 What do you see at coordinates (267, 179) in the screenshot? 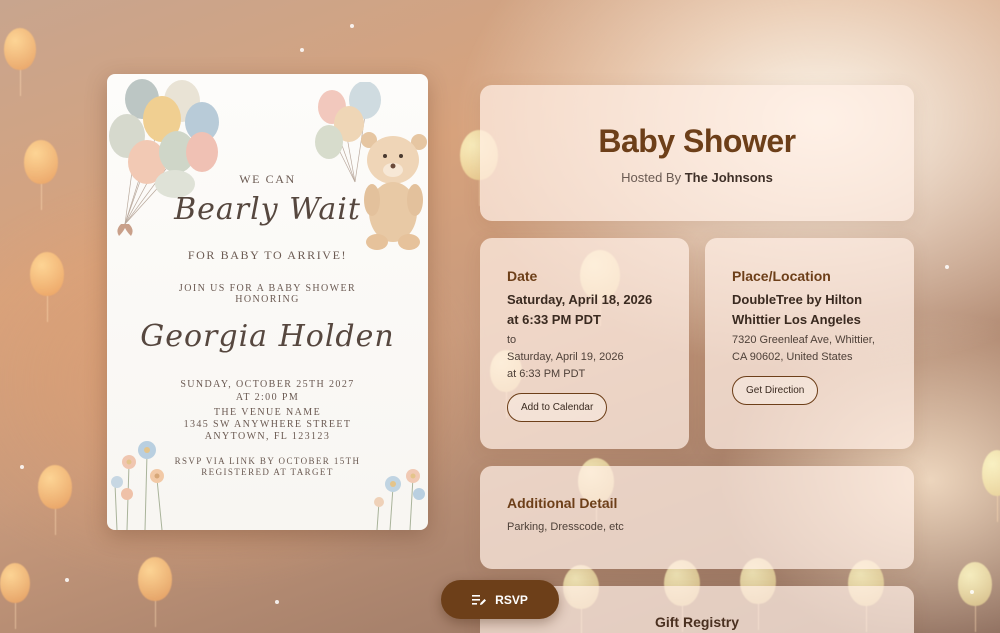
I see `invite-line: WE CAN` at bounding box center [267, 179].